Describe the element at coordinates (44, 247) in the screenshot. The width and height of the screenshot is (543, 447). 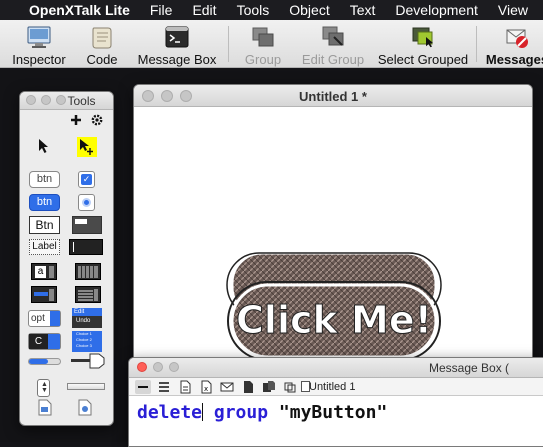
I see `label-field-tool: Label` at that location.